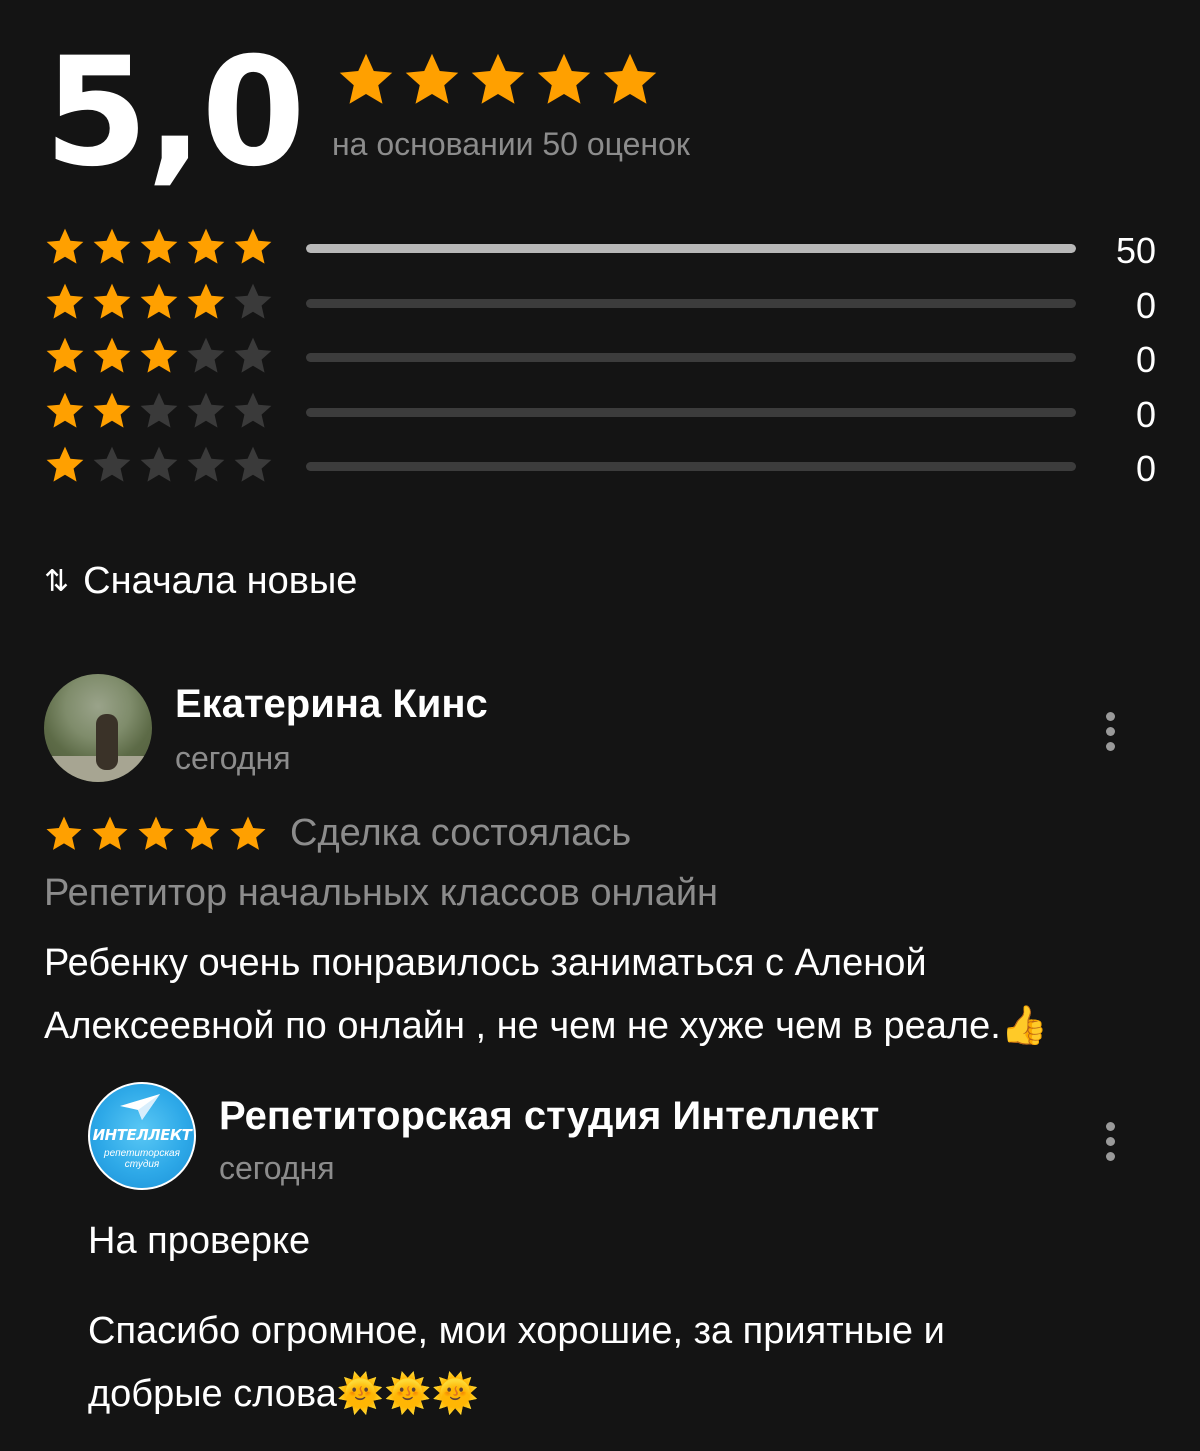 The width and height of the screenshot is (1200, 1451). Describe the element at coordinates (600, 417) in the screenshot. I see `distribution-row-2: 0` at that location.